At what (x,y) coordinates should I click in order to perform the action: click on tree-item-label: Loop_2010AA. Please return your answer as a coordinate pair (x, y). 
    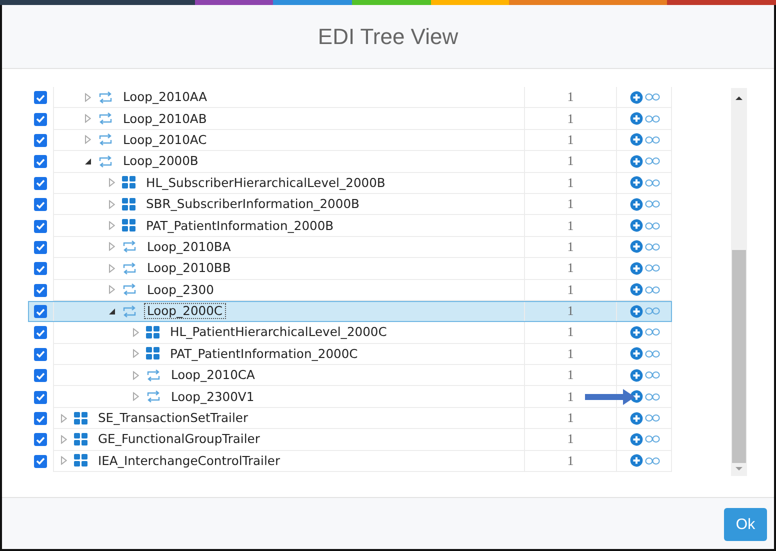
    Looking at the image, I should click on (165, 97).